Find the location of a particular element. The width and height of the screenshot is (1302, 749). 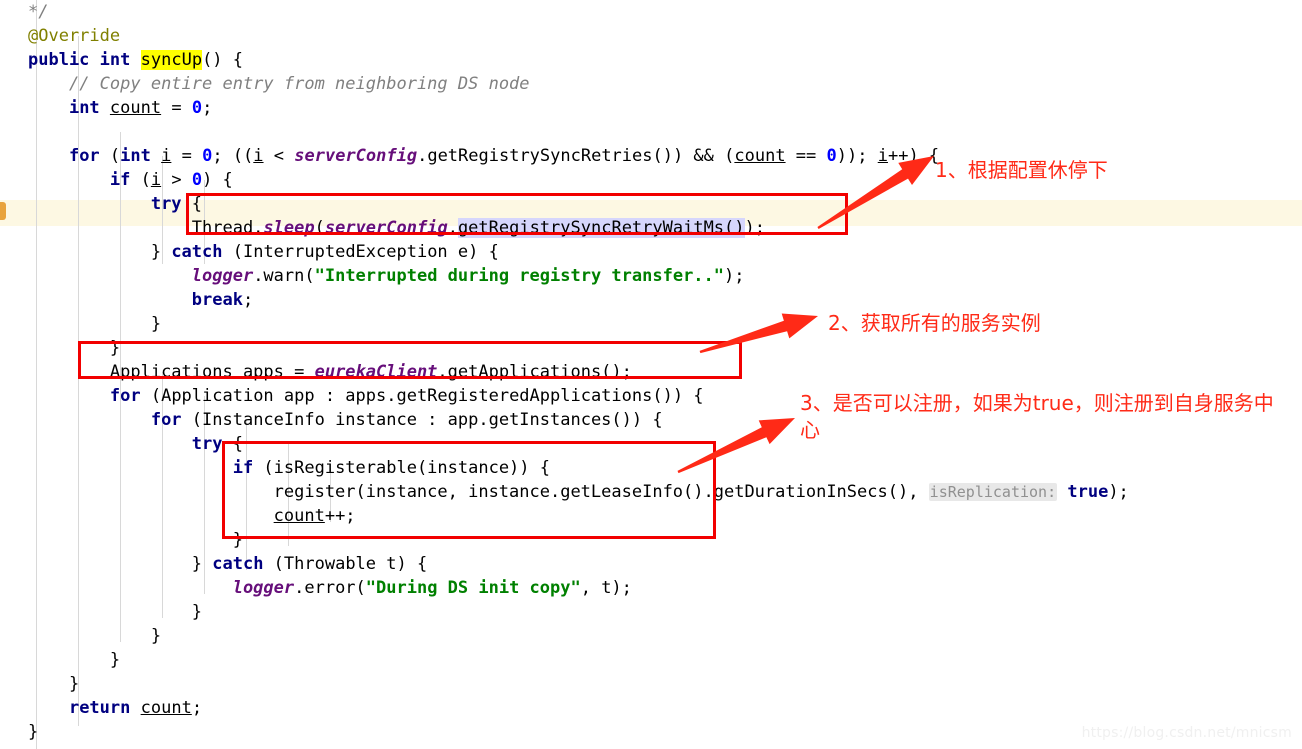

code-token-kw: if is located at coordinates (120, 180).